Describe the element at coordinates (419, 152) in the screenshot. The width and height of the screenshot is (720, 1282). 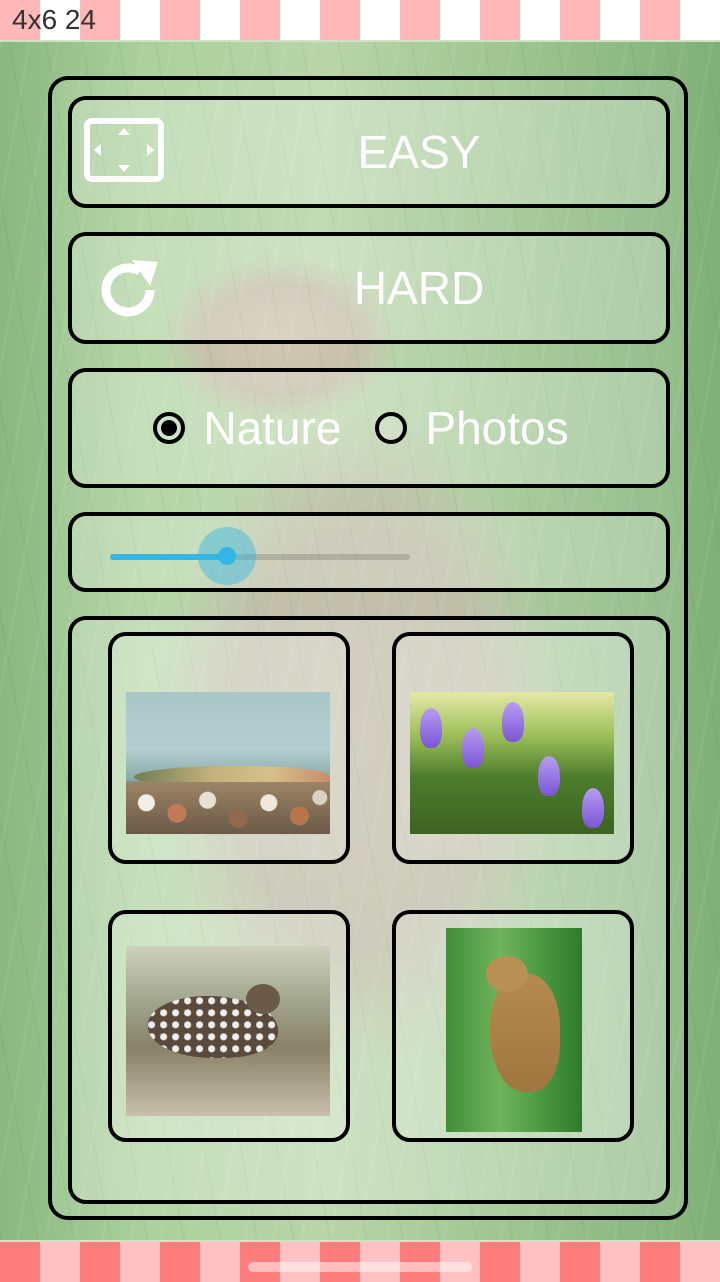
I see `easy-label: EASY` at that location.